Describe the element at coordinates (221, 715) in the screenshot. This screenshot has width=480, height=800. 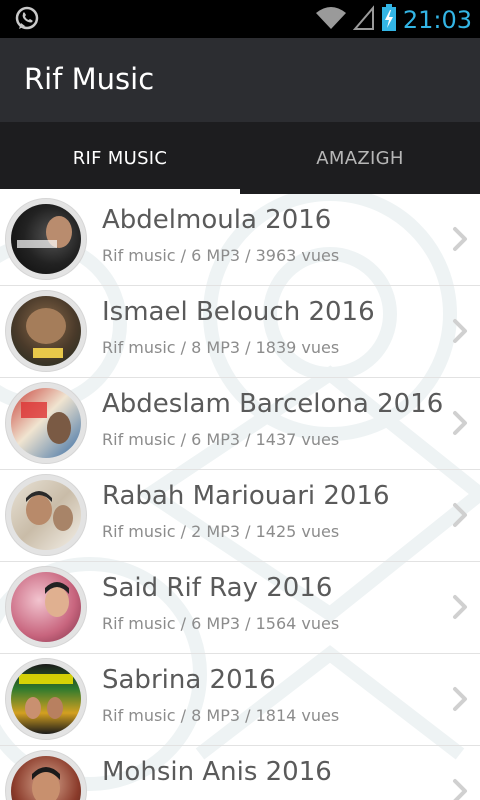
I see `item-subtitle: Rif music / 8 MP3 / 1814 vues` at that location.